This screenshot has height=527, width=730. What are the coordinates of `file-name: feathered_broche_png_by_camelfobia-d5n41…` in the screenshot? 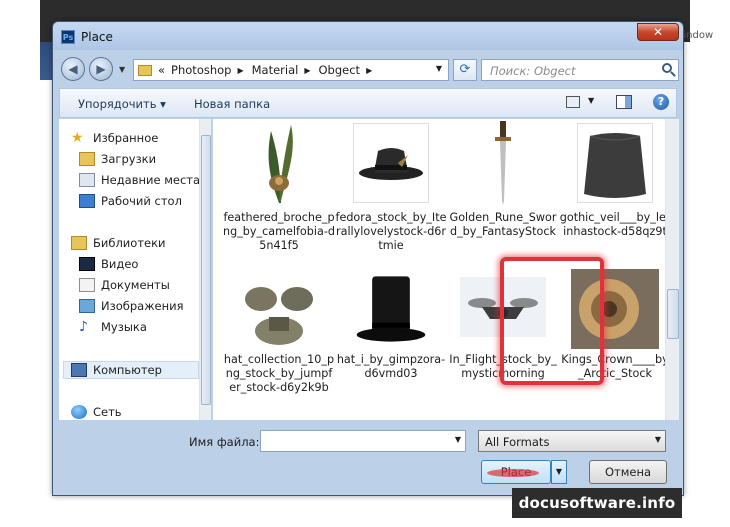 It's located at (279, 231).